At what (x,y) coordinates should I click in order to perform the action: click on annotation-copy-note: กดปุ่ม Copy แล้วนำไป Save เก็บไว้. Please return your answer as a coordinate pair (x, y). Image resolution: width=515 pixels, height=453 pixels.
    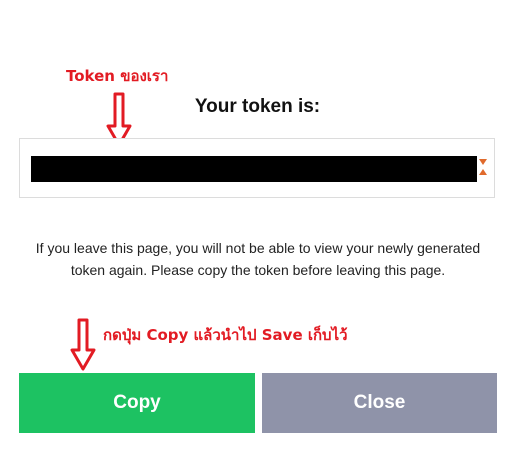
    Looking at the image, I should click on (225, 335).